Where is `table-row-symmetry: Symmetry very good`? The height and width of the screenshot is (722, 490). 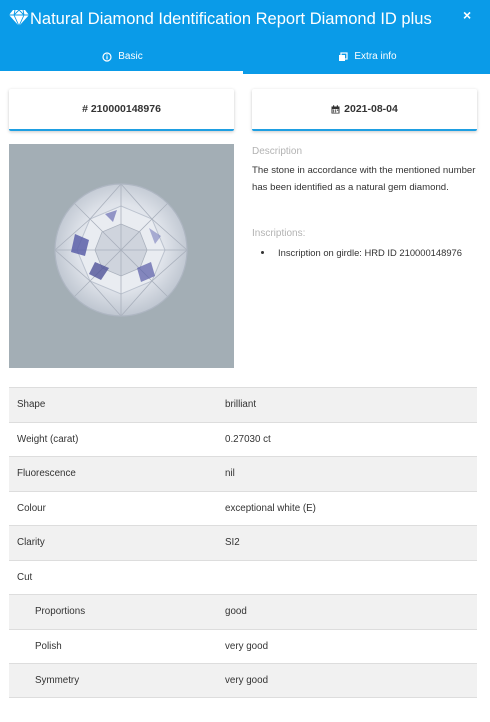 table-row-symmetry: Symmetry very good is located at coordinates (243, 680).